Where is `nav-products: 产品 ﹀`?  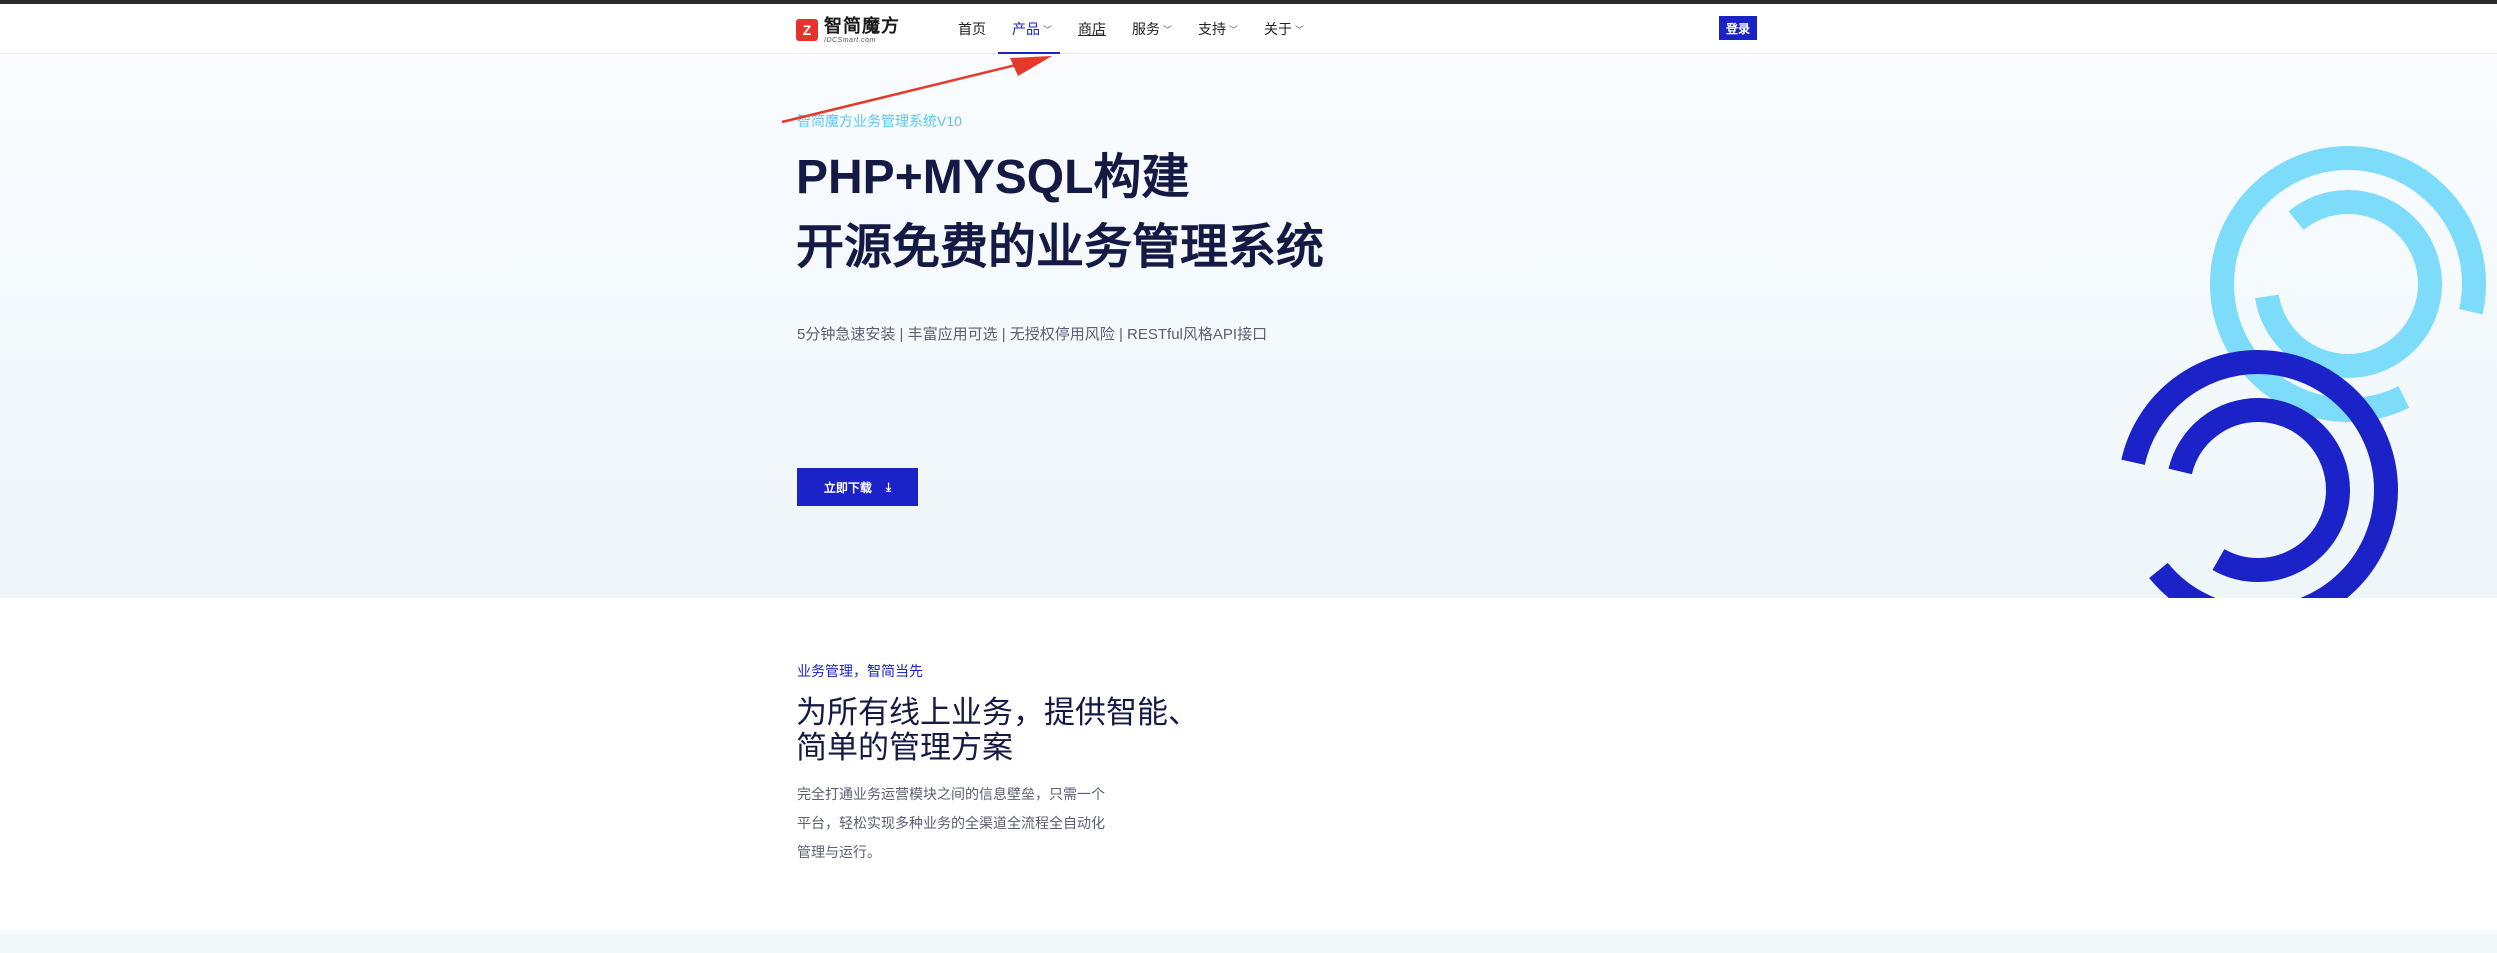 nav-products: 产品 ﹀ is located at coordinates (1029, 29).